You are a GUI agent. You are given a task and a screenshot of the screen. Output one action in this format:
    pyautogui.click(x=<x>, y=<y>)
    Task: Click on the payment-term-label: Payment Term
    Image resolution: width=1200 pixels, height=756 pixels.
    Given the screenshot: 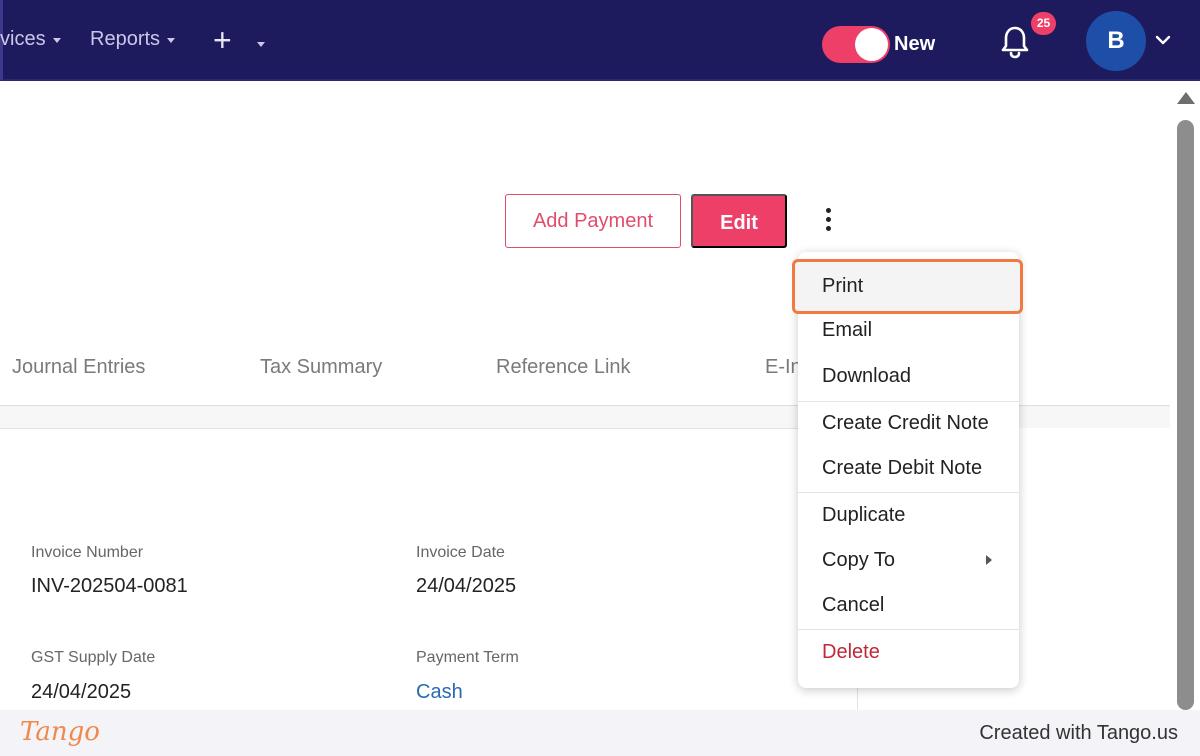 What is the action you would take?
    pyautogui.click(x=467, y=657)
    